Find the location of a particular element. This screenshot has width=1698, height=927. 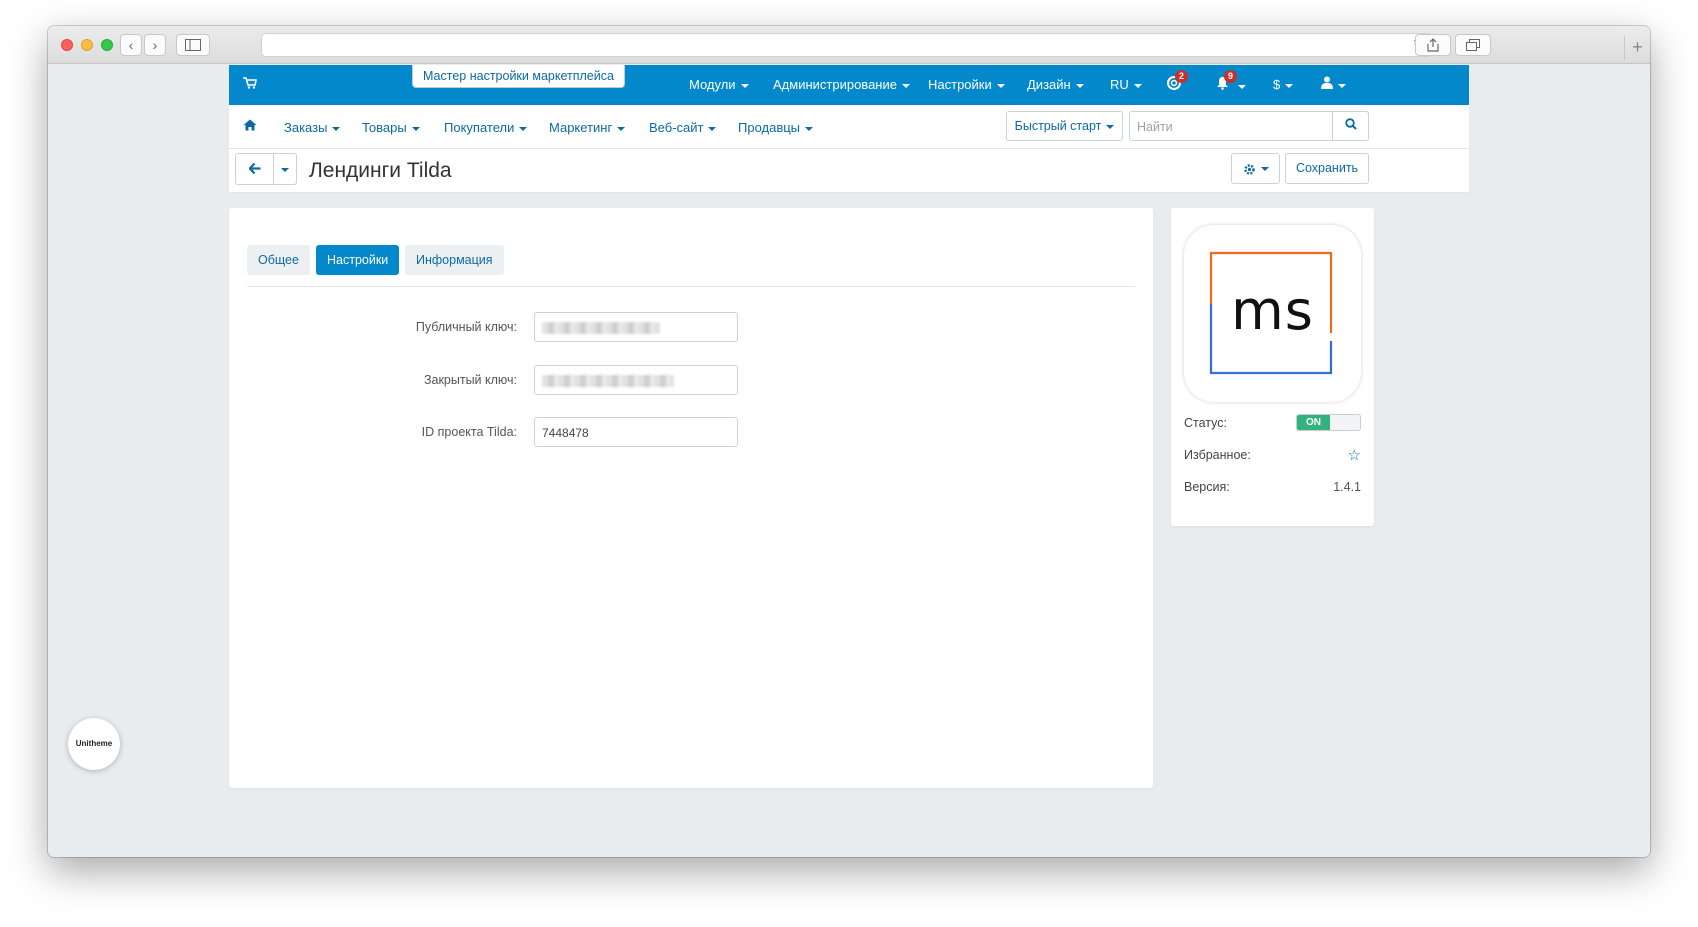

menu-settings: Настройки is located at coordinates (966, 84).